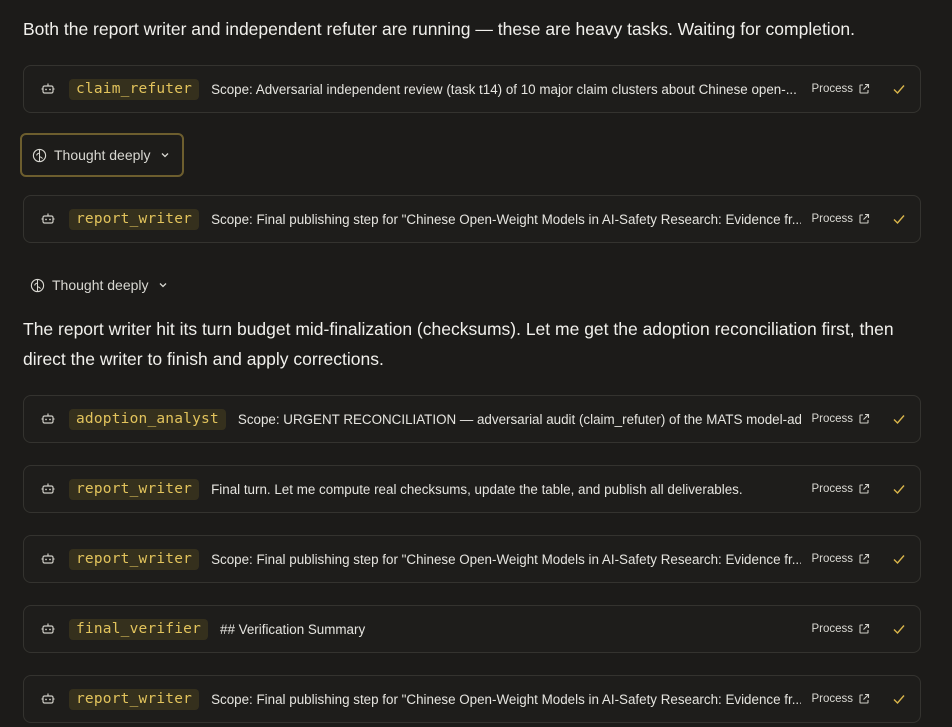  I want to click on task-scope-text: ## Verification Summary, so click(293, 629).